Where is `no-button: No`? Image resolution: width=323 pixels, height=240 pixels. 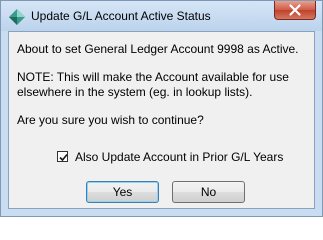 no-button: No is located at coordinates (208, 192).